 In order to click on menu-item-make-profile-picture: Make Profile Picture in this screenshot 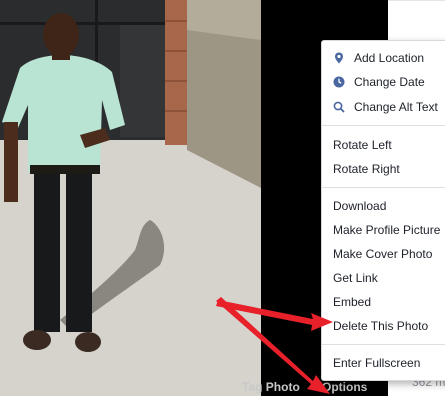, I will do `click(383, 230)`.